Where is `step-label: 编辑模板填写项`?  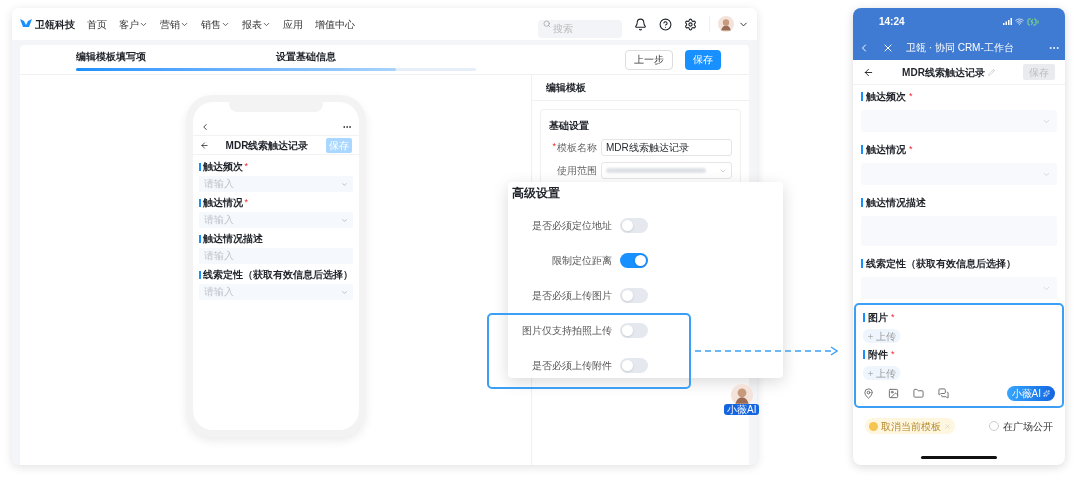
step-label: 编辑模板填写项 is located at coordinates (111, 56).